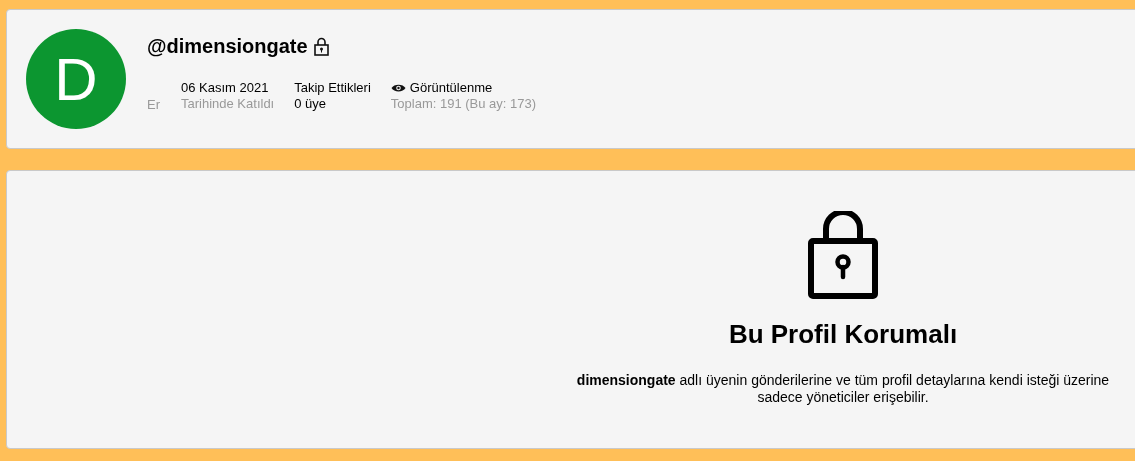 This screenshot has width=1135, height=461. What do you see at coordinates (76, 79) in the screenshot?
I see `avatar: D` at bounding box center [76, 79].